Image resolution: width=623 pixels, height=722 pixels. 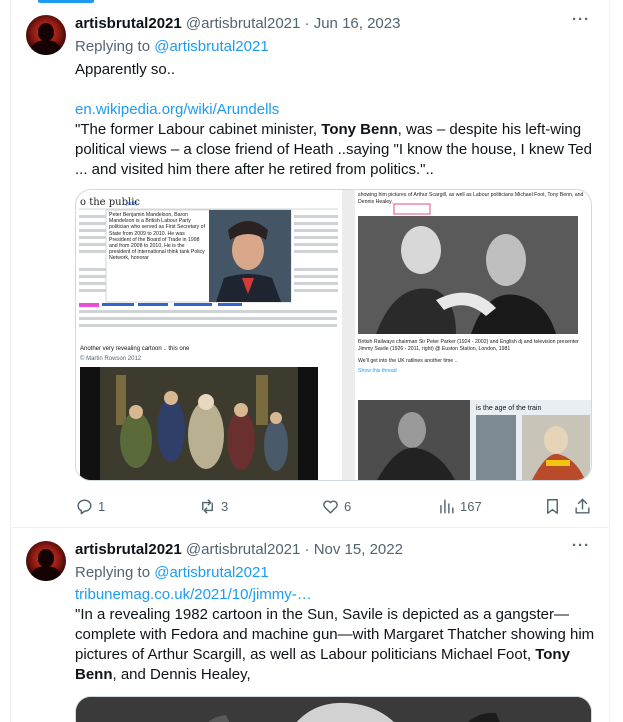 What do you see at coordinates (84, 506) in the screenshot?
I see `reply-icon` at bounding box center [84, 506].